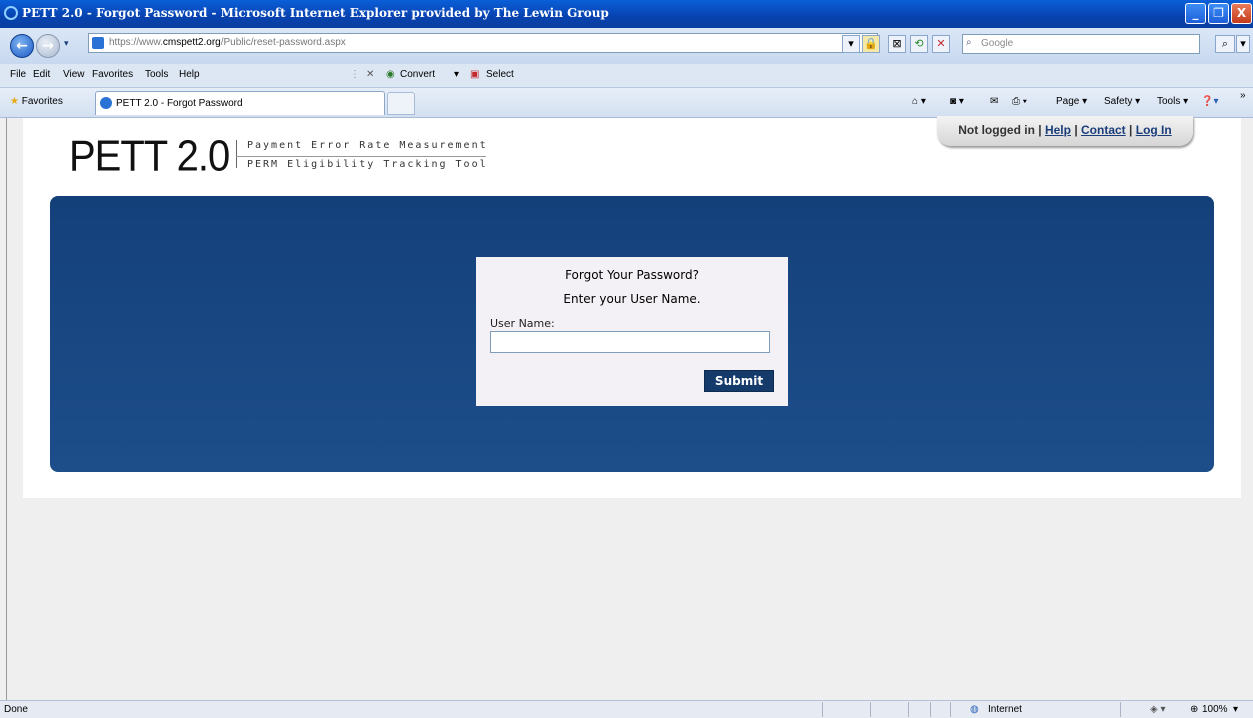  I want to click on tagline-top: Payment Error Rate Measurement, so click(367, 145).